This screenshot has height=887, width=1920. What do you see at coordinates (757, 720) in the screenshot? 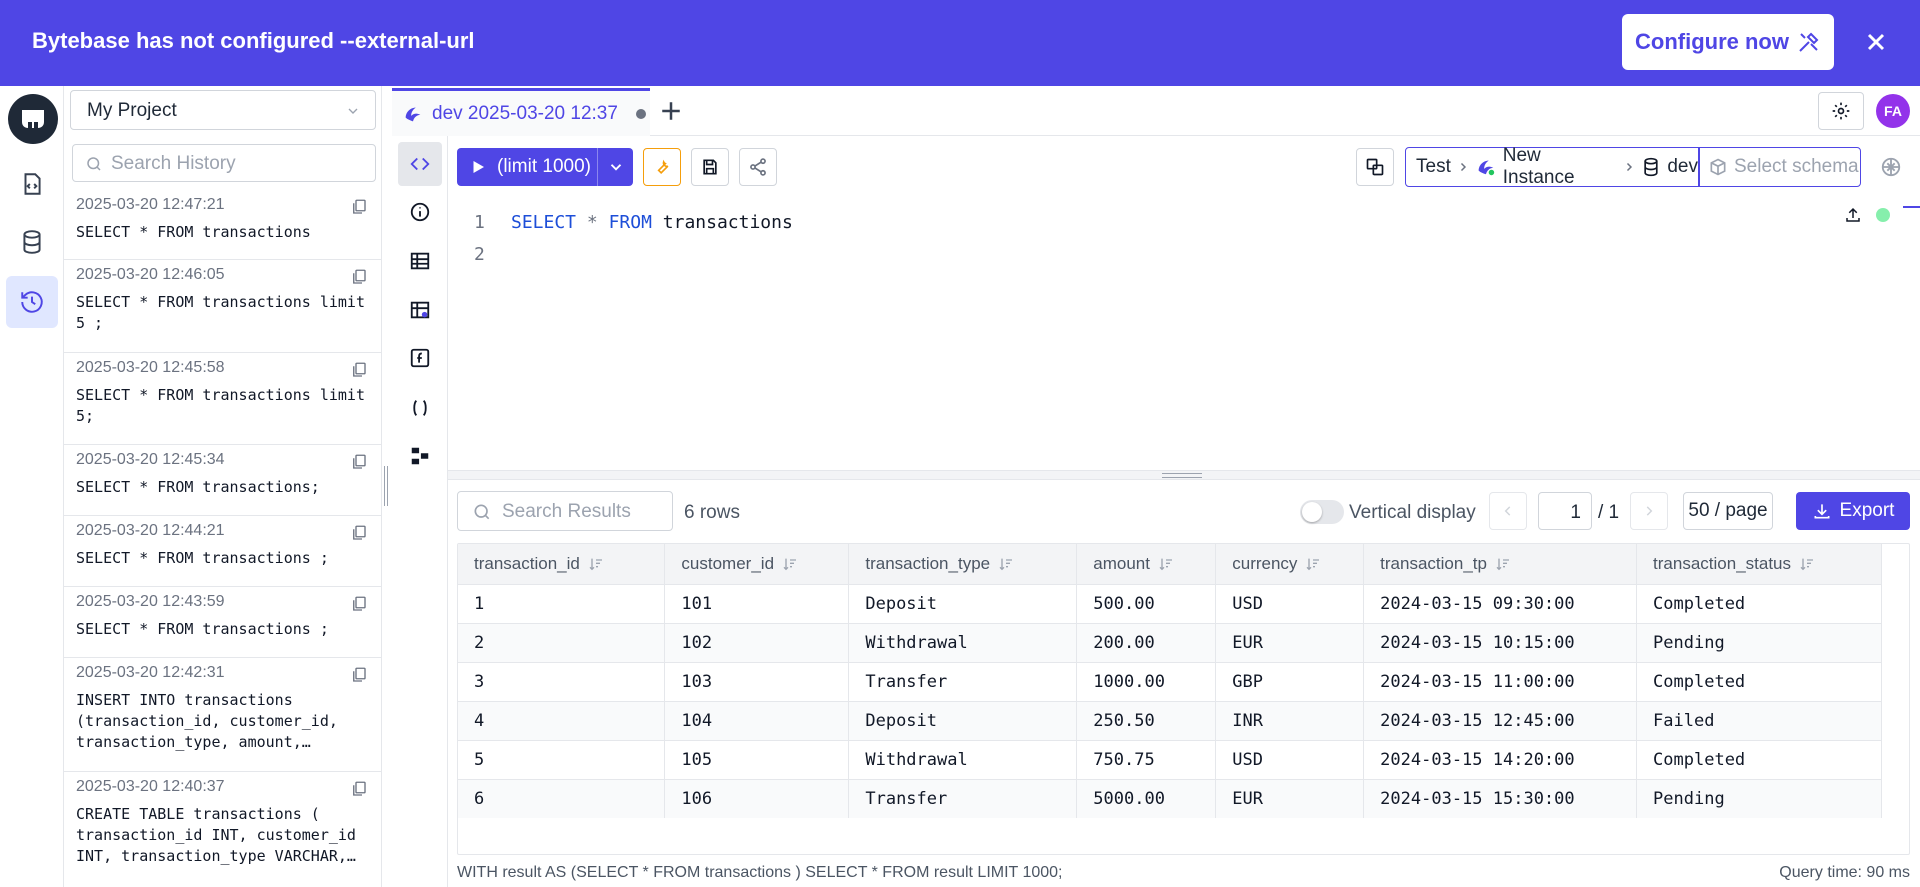
I see `table-cell: 104` at bounding box center [757, 720].